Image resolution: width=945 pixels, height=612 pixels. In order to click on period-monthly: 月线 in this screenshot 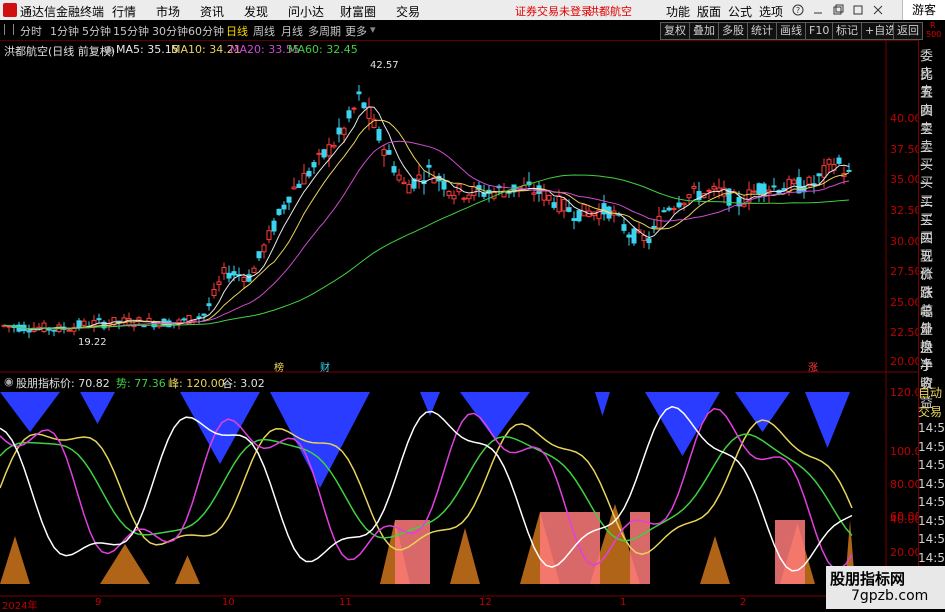, I will do `click(292, 31)`.